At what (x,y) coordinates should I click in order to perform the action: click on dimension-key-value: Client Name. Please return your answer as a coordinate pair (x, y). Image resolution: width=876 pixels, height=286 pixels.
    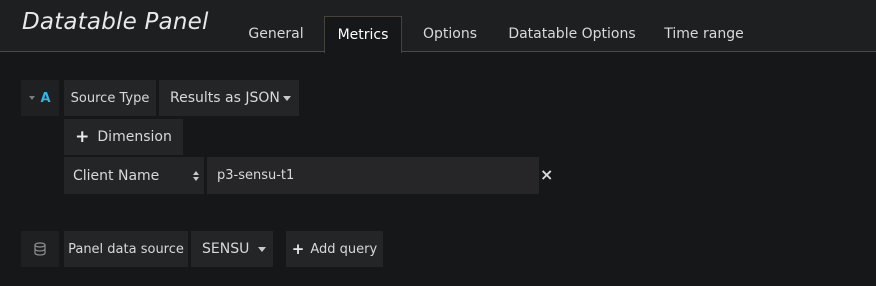
    Looking at the image, I should click on (116, 175).